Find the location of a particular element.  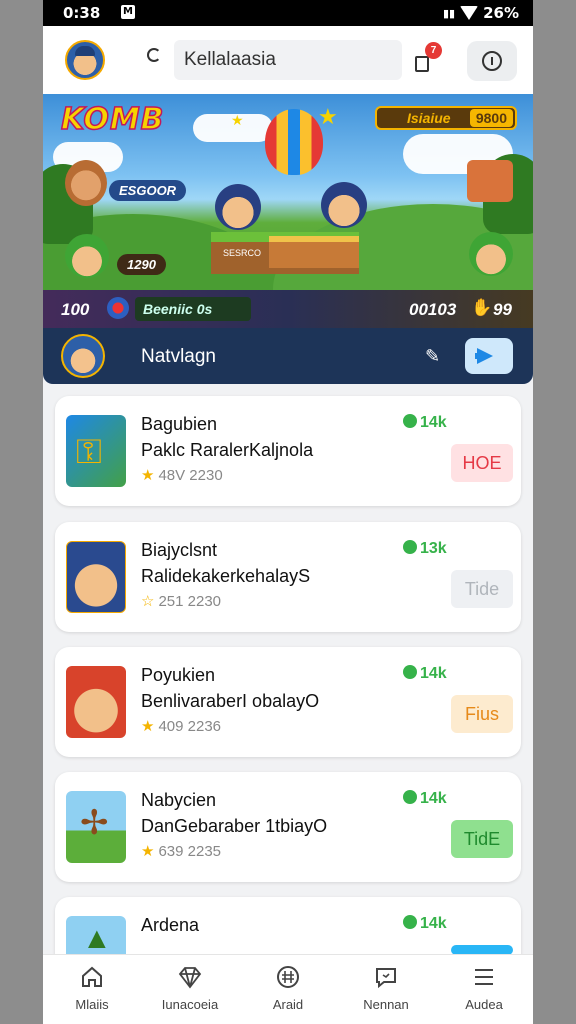

user-avatar is located at coordinates (85, 60).